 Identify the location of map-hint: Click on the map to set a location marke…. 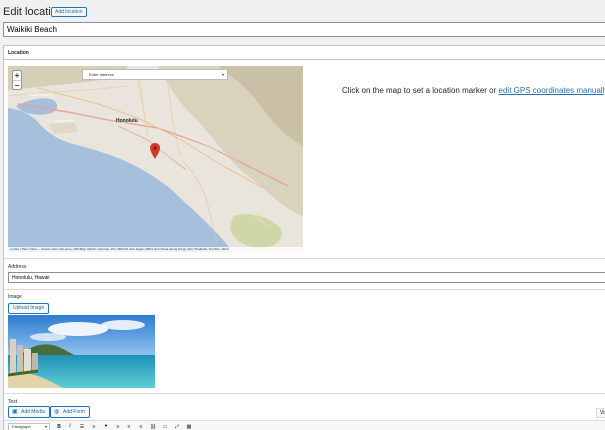
(473, 90).